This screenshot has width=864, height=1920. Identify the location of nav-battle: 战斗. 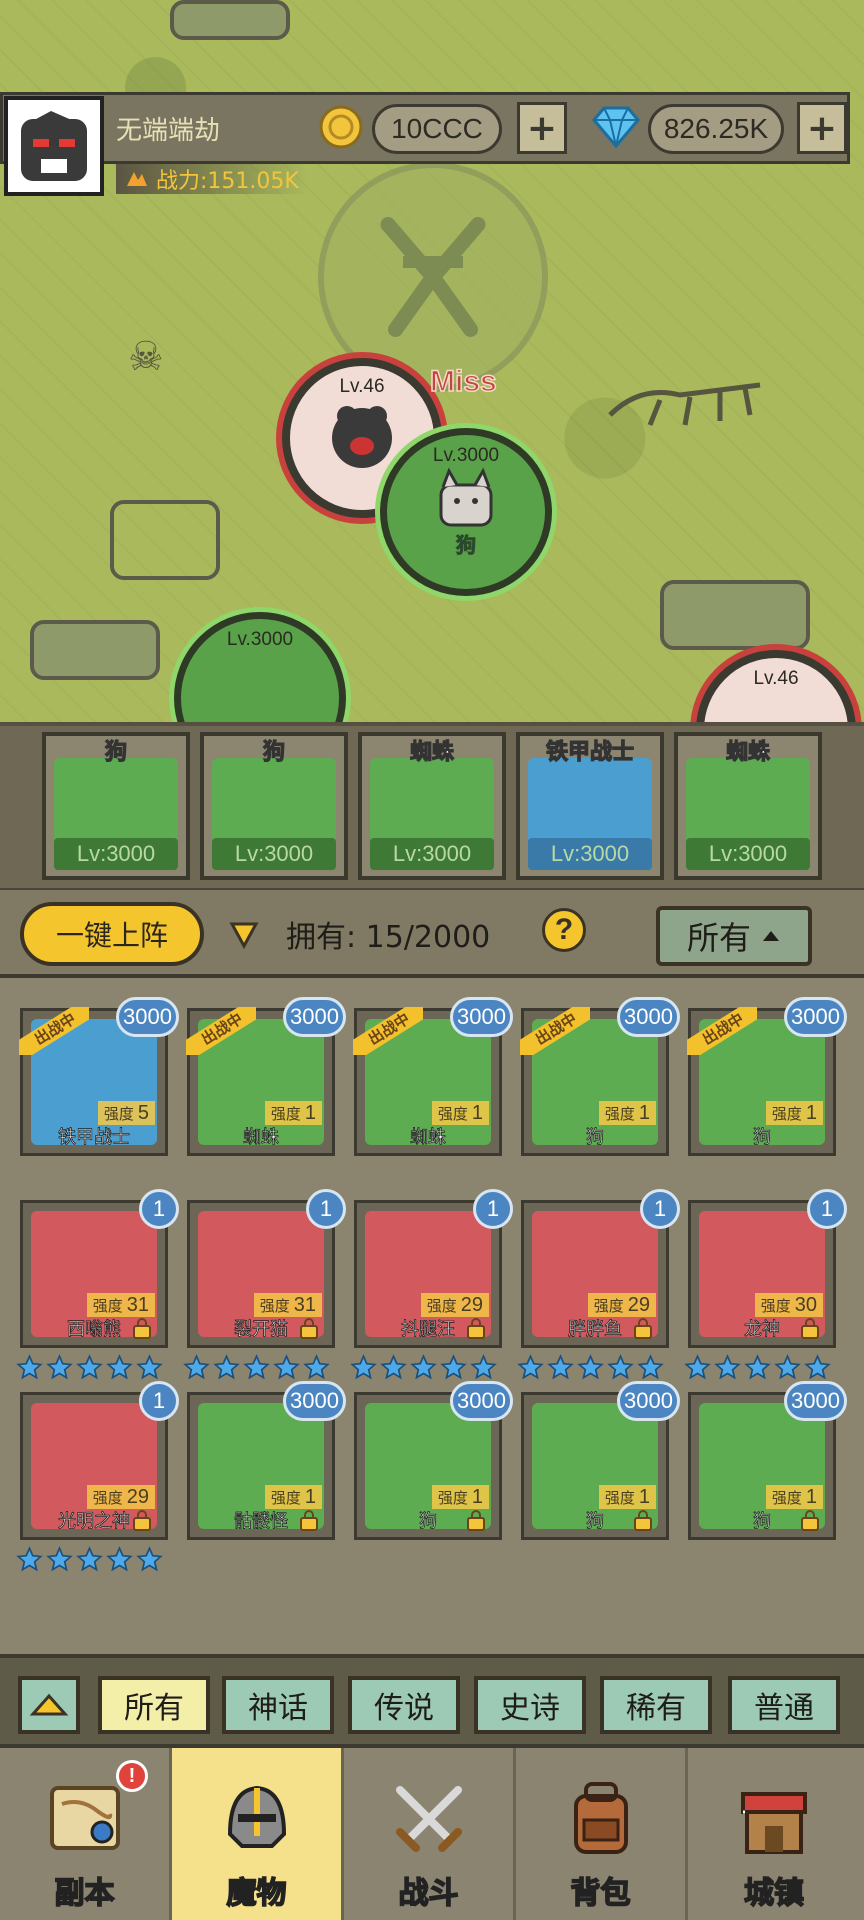
(430, 1834).